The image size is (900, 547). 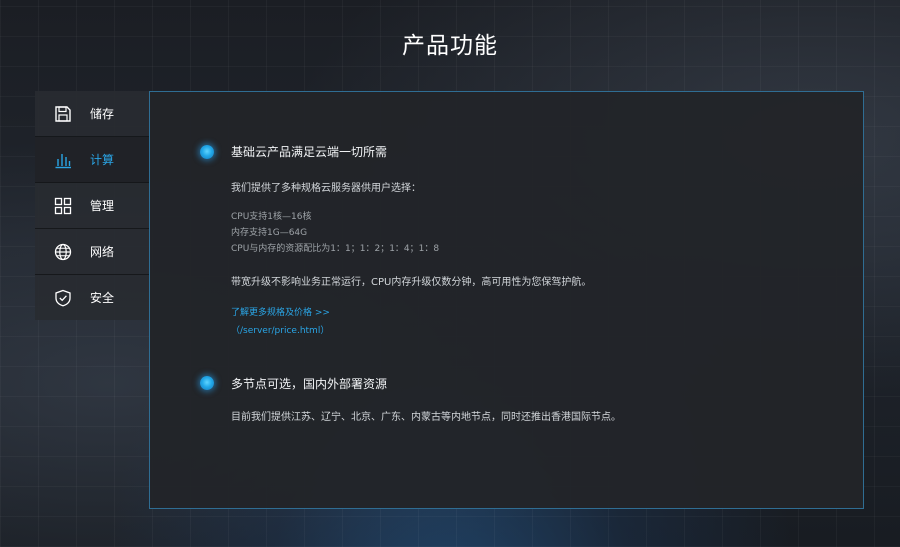 What do you see at coordinates (309, 384) in the screenshot?
I see `section-title: 多节点可选，国内外部署资源` at bounding box center [309, 384].